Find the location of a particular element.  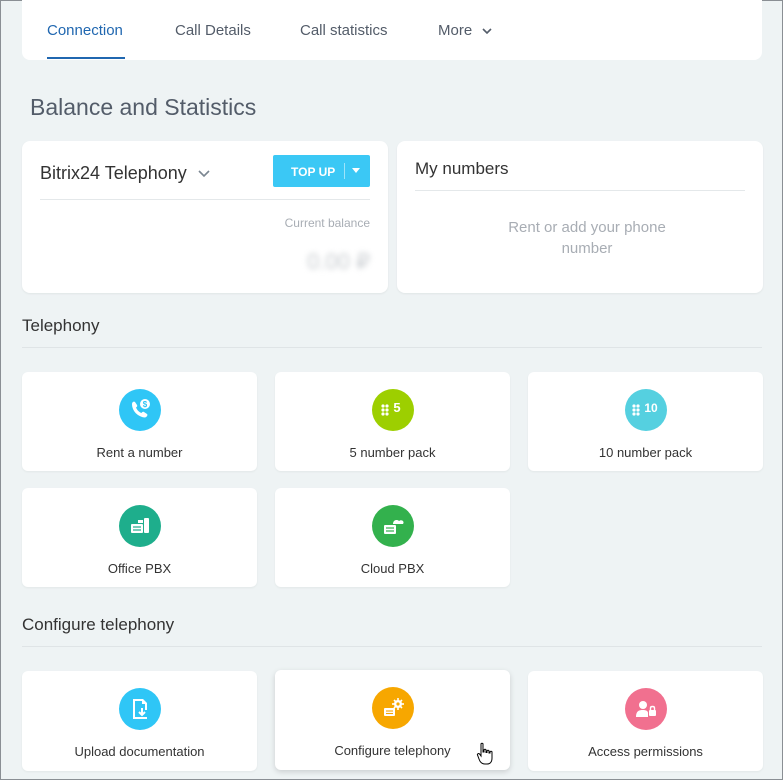

hand-cursor-icon is located at coordinates (484, 753).